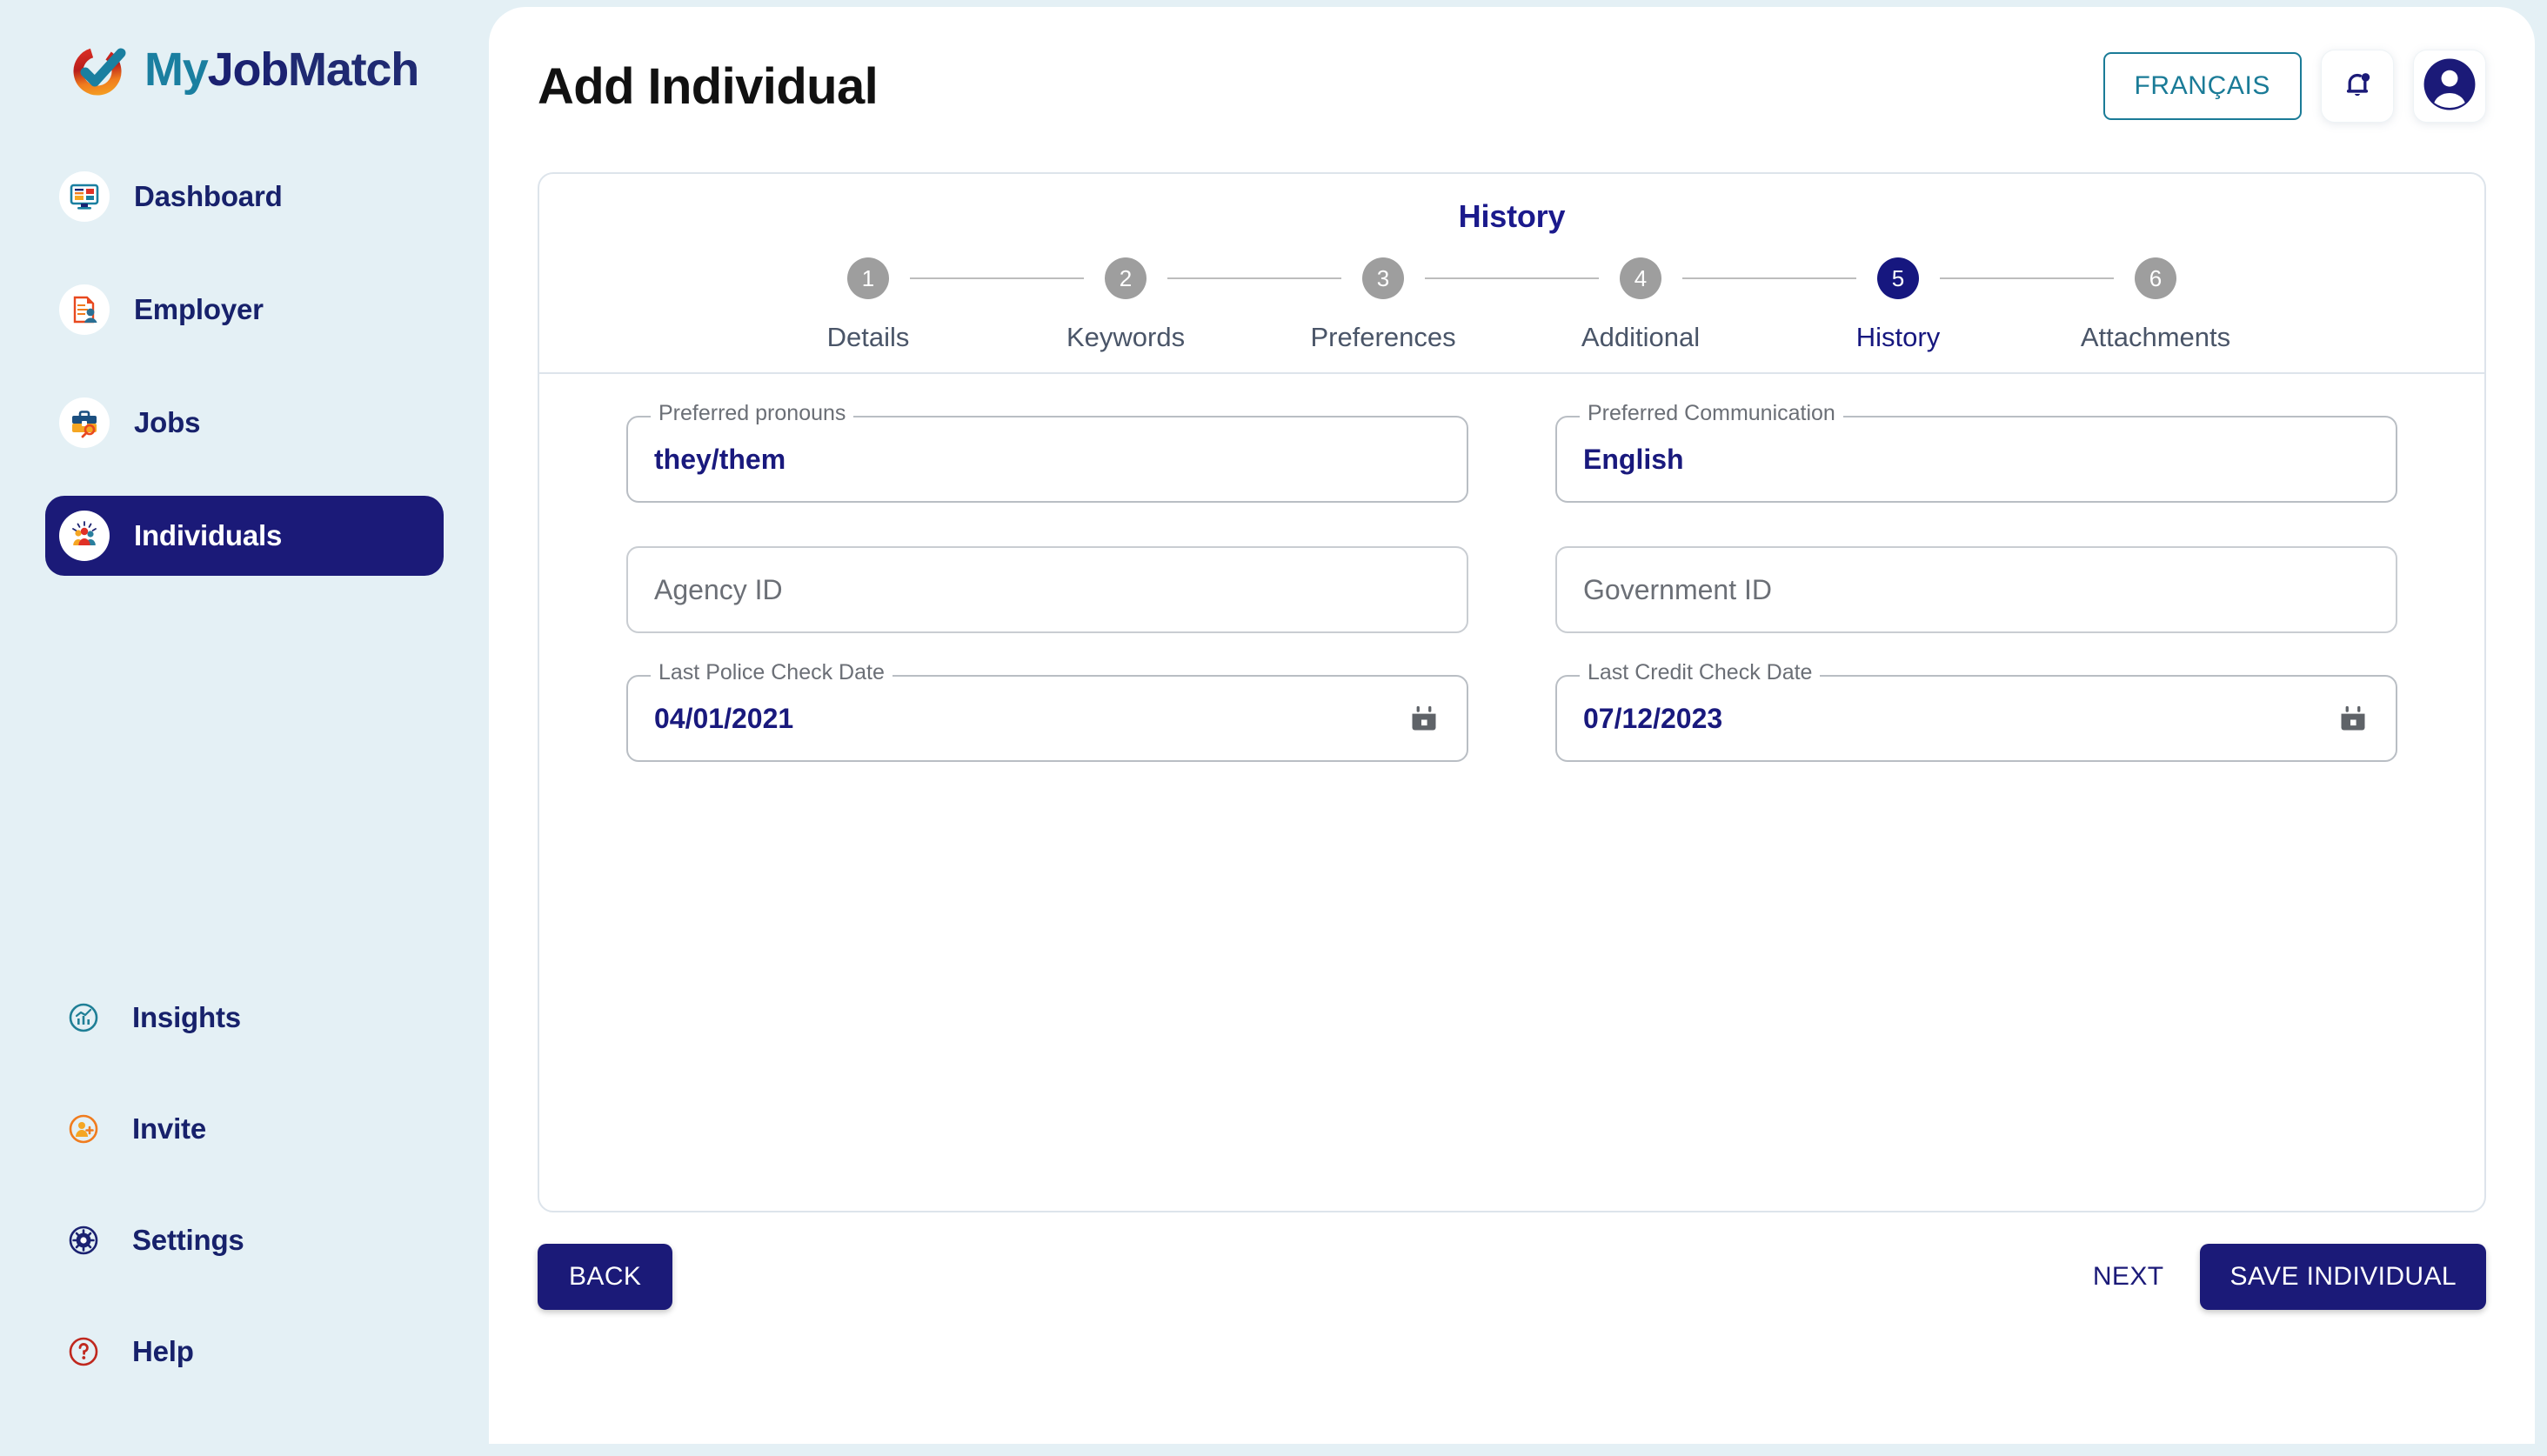 This screenshot has height=1456, width=2547. Describe the element at coordinates (1640, 278) in the screenshot. I see `step-number: 4` at that location.